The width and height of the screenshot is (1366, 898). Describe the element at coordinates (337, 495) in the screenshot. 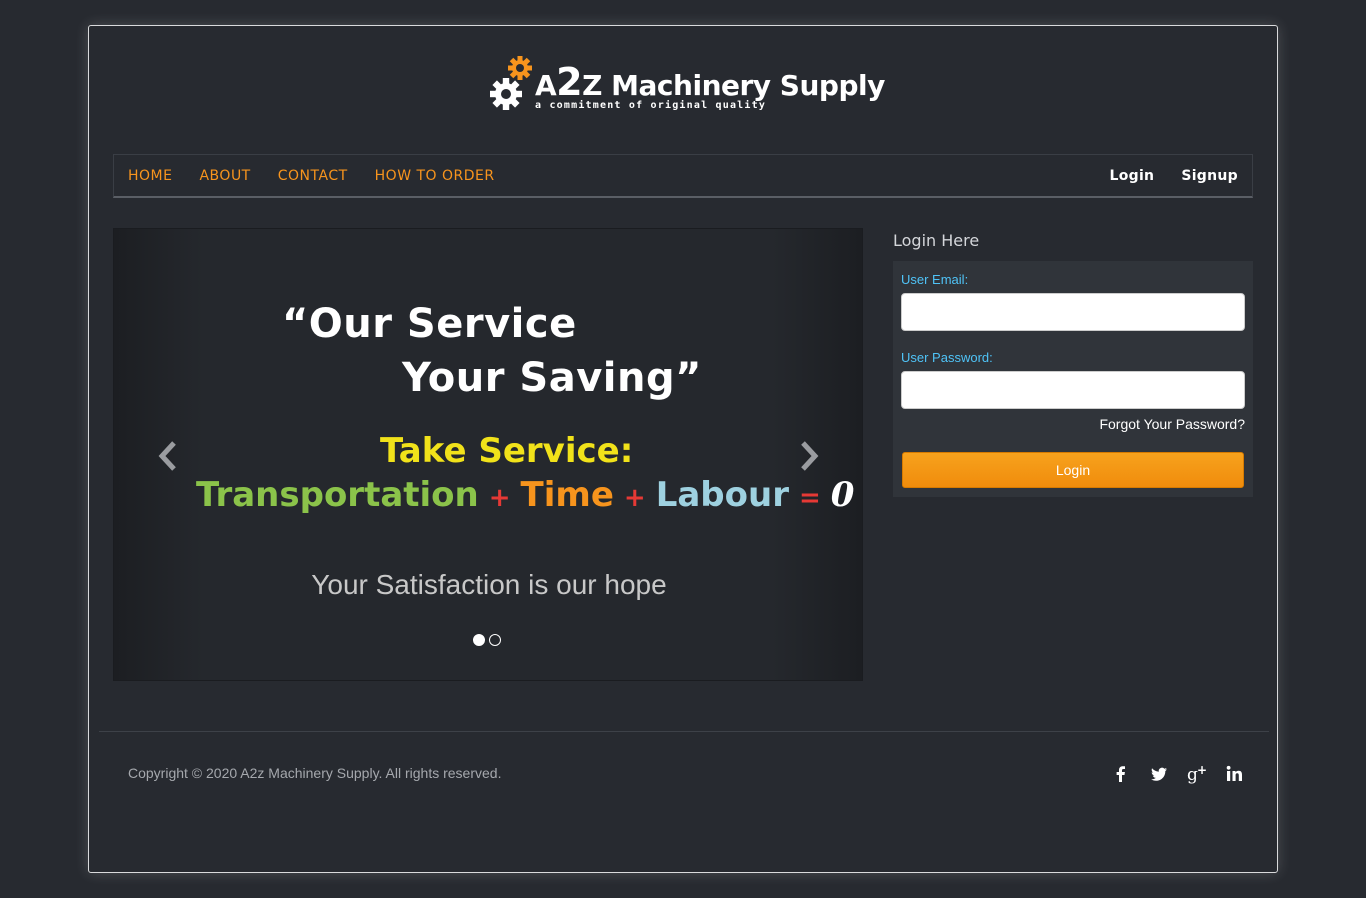

I see `formula-term-transportation: Transportation` at that location.